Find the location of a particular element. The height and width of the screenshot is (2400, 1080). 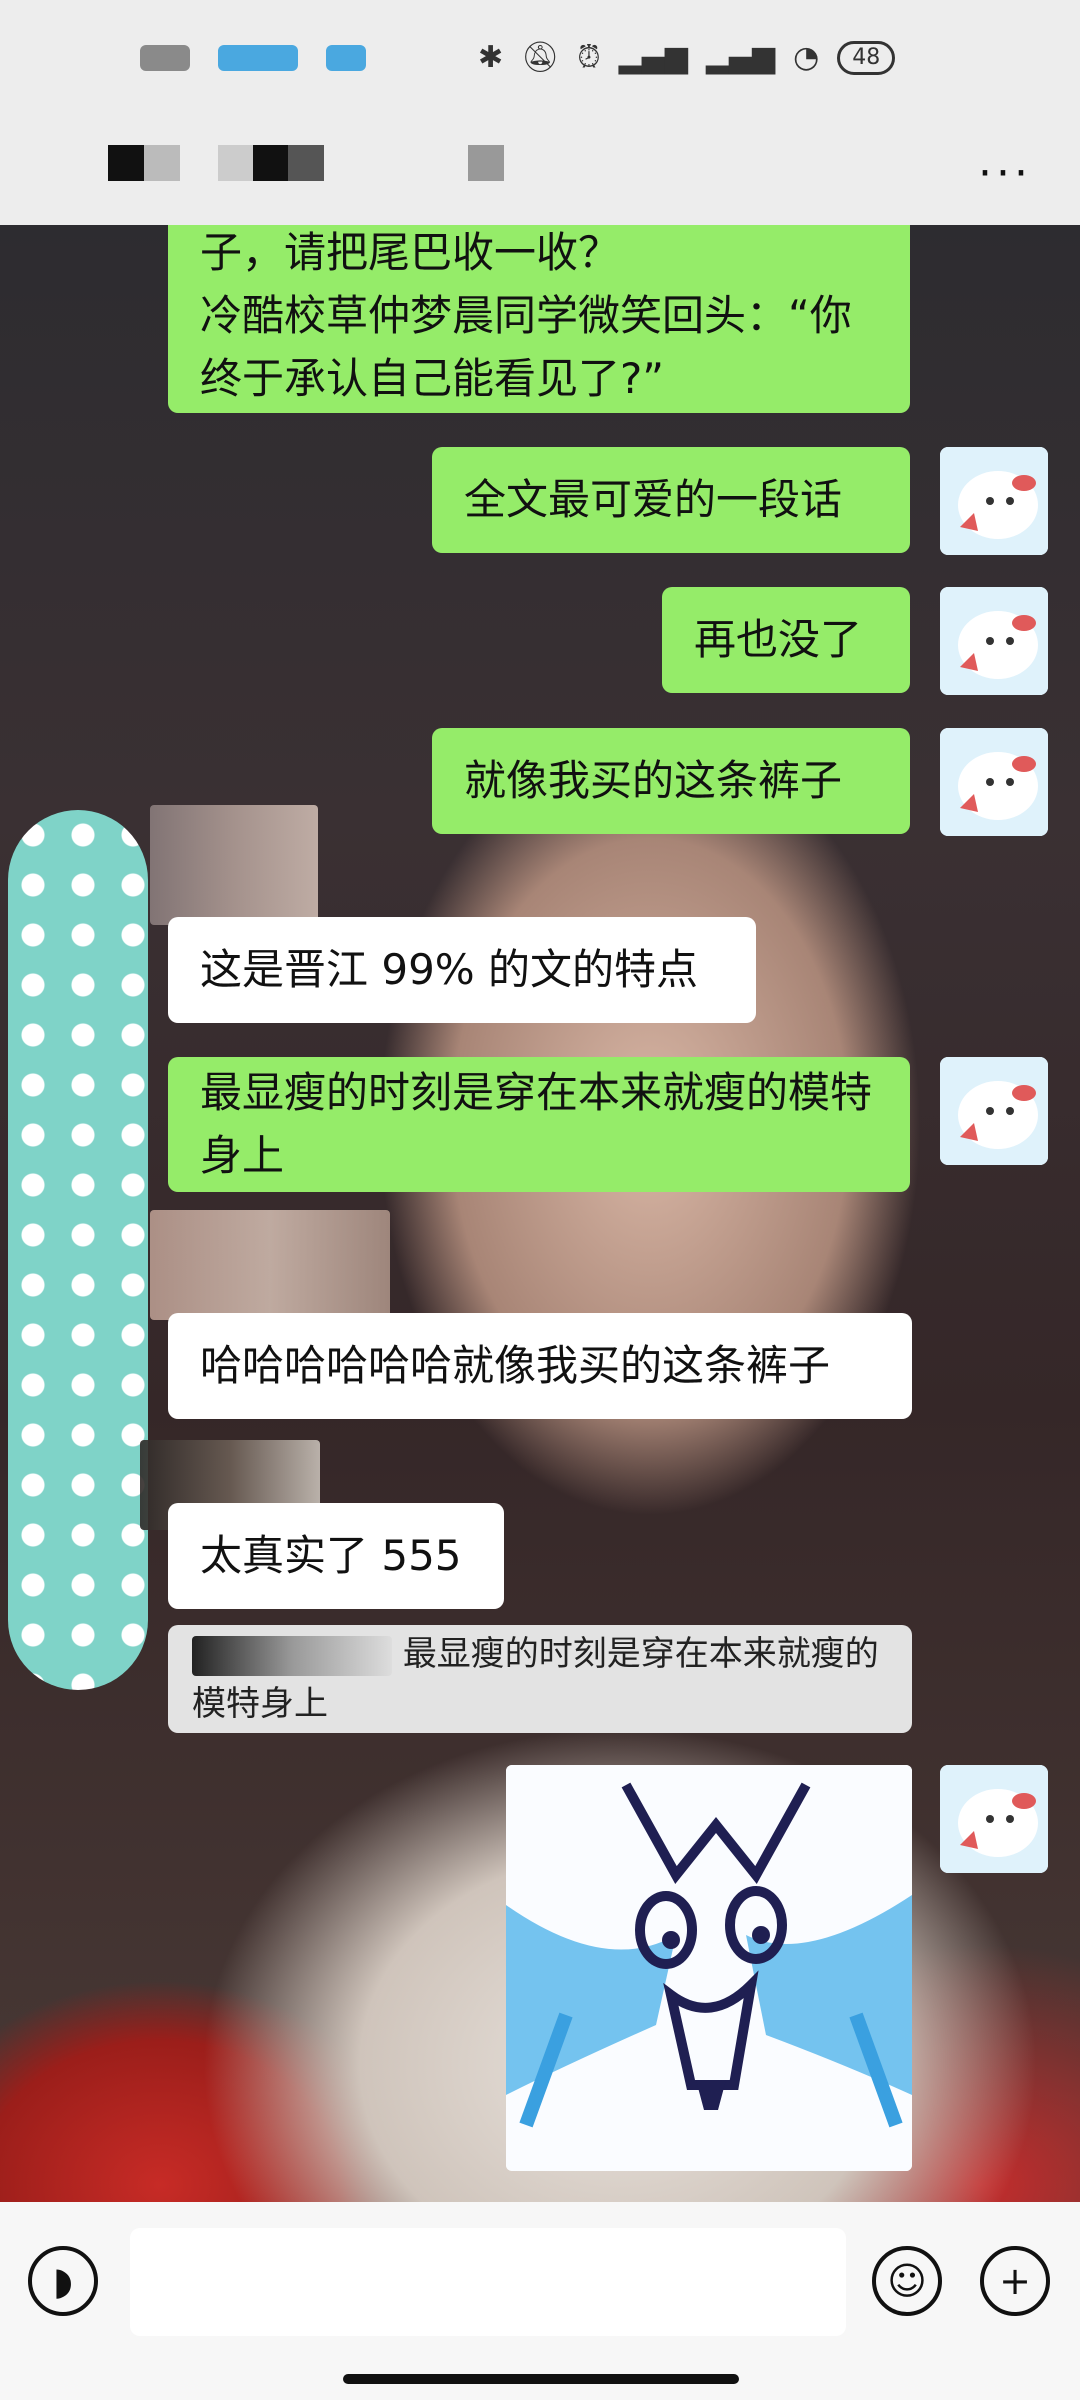

message-input is located at coordinates (488, 2282).